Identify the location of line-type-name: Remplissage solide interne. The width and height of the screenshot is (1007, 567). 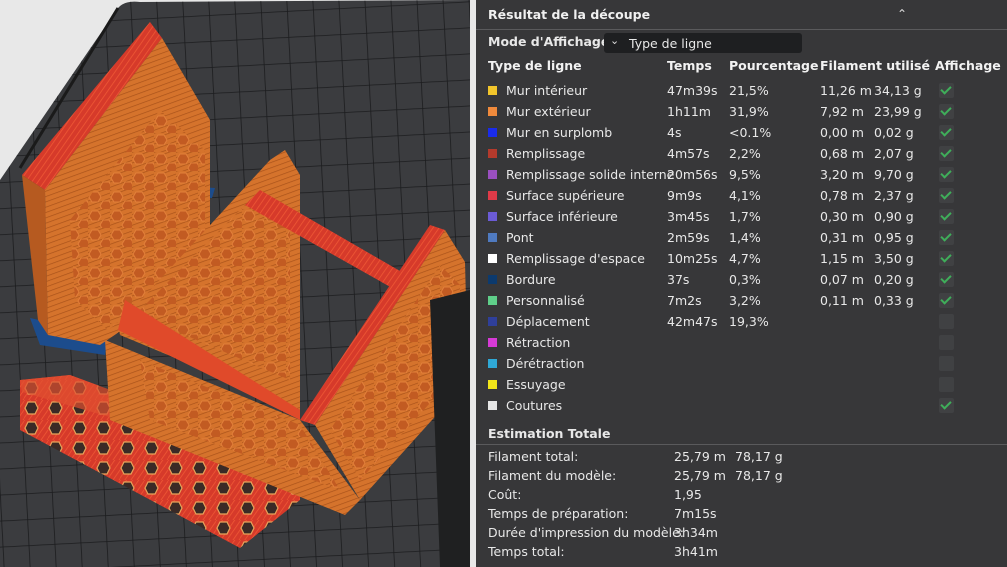
(590, 174).